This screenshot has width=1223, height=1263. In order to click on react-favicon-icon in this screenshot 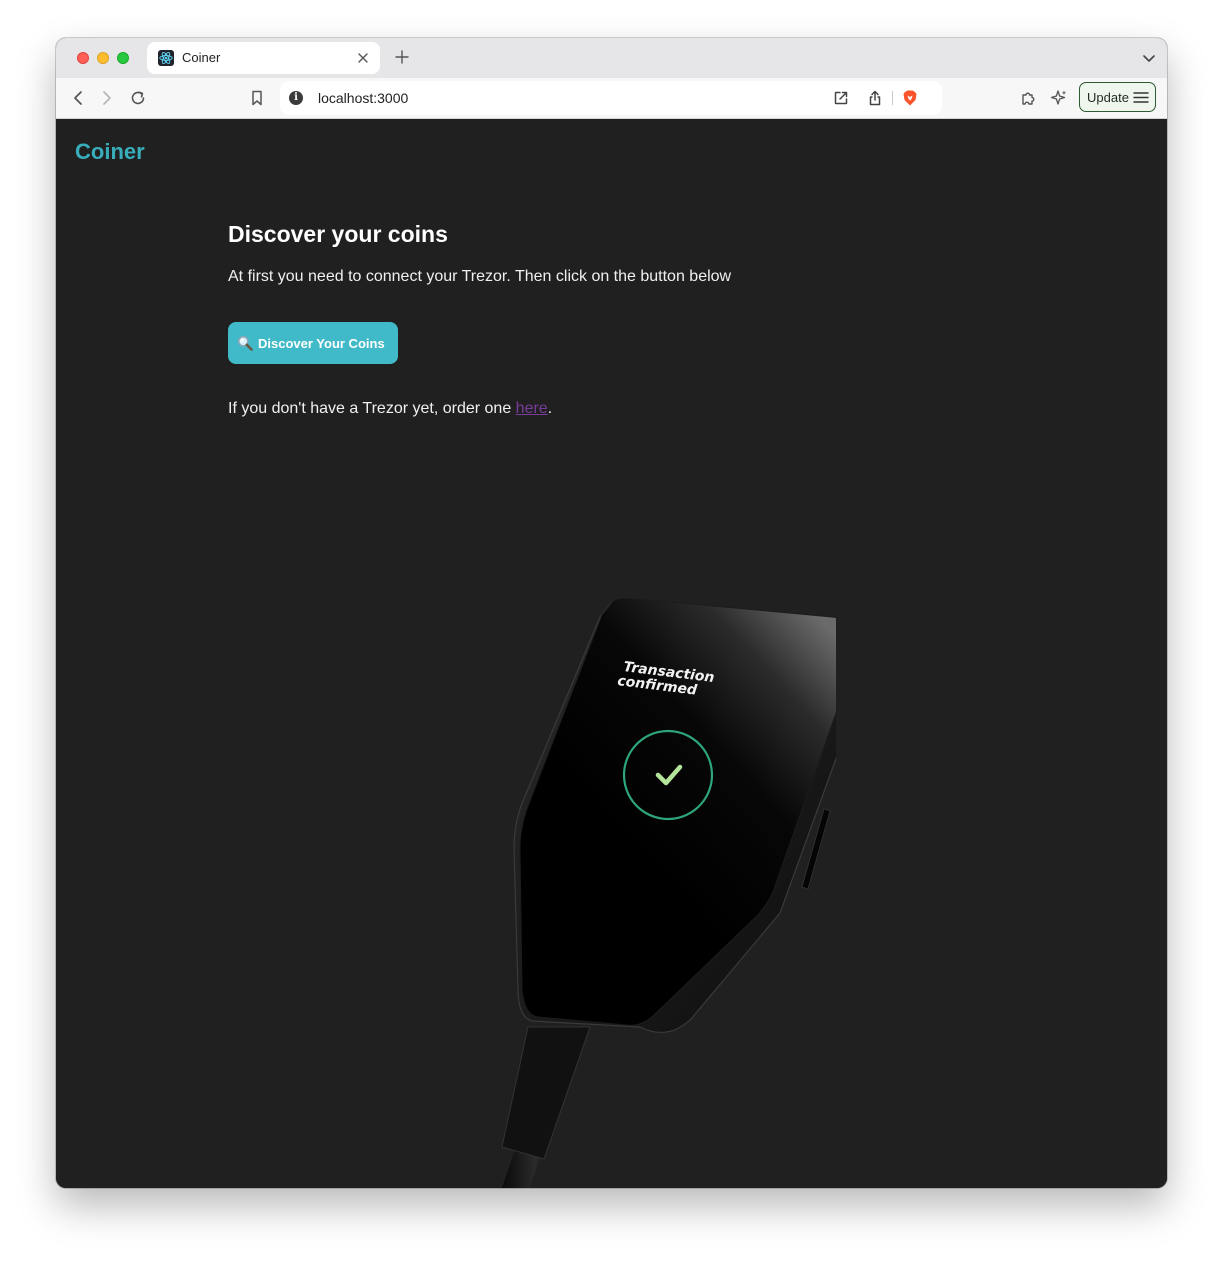, I will do `click(166, 58)`.